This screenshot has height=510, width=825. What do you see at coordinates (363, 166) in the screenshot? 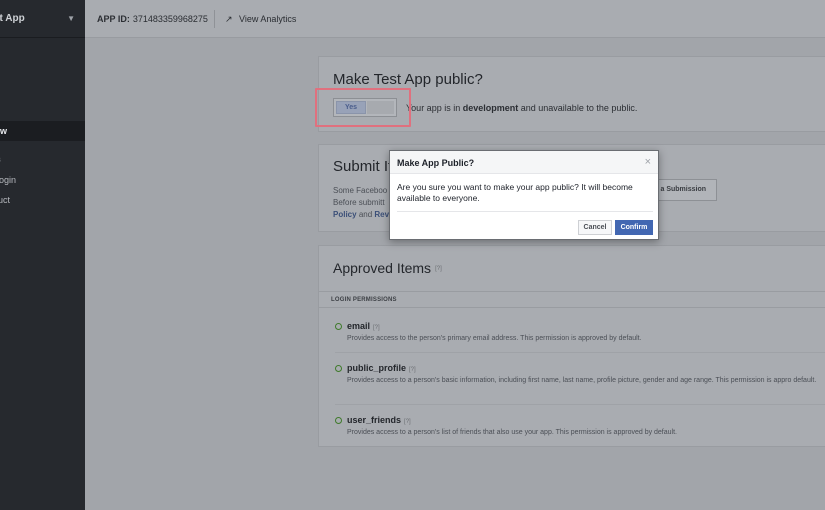
I see `submit-items-title: Submit It` at bounding box center [363, 166].